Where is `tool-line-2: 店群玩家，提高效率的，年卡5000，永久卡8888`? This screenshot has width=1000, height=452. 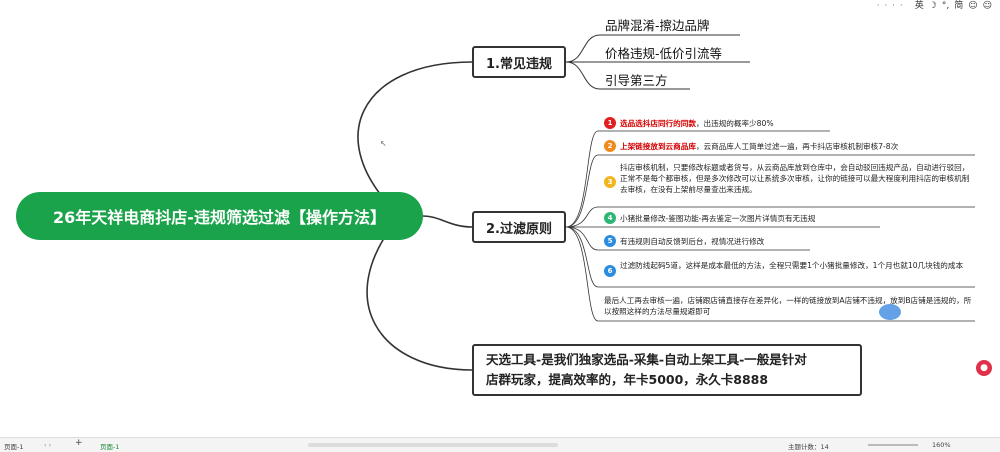
tool-line-2: 店群玩家，提高效率的，年卡5000，永久卡8888 is located at coordinates (627, 379).